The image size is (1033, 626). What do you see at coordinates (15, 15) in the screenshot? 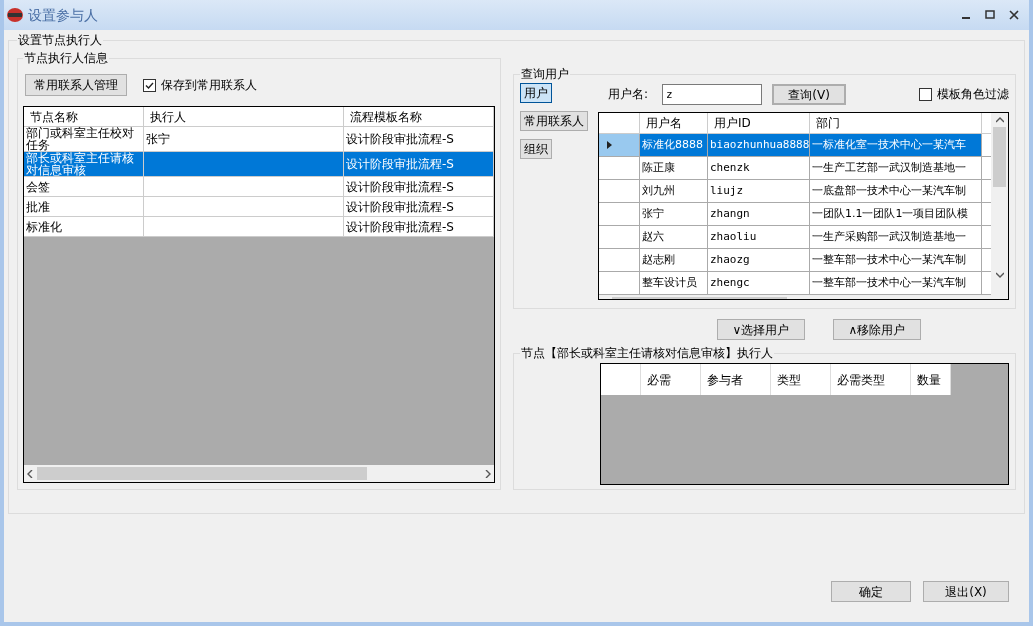
I see `app-logo-icon` at bounding box center [15, 15].